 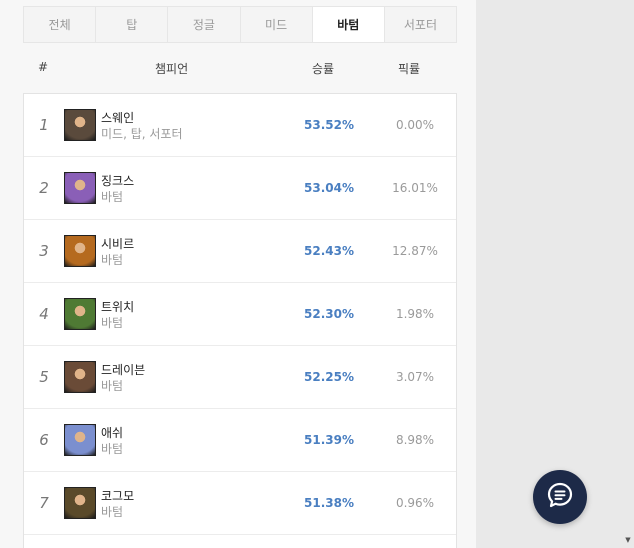 I want to click on header-pick-rate: 픽률, so click(x=409, y=68).